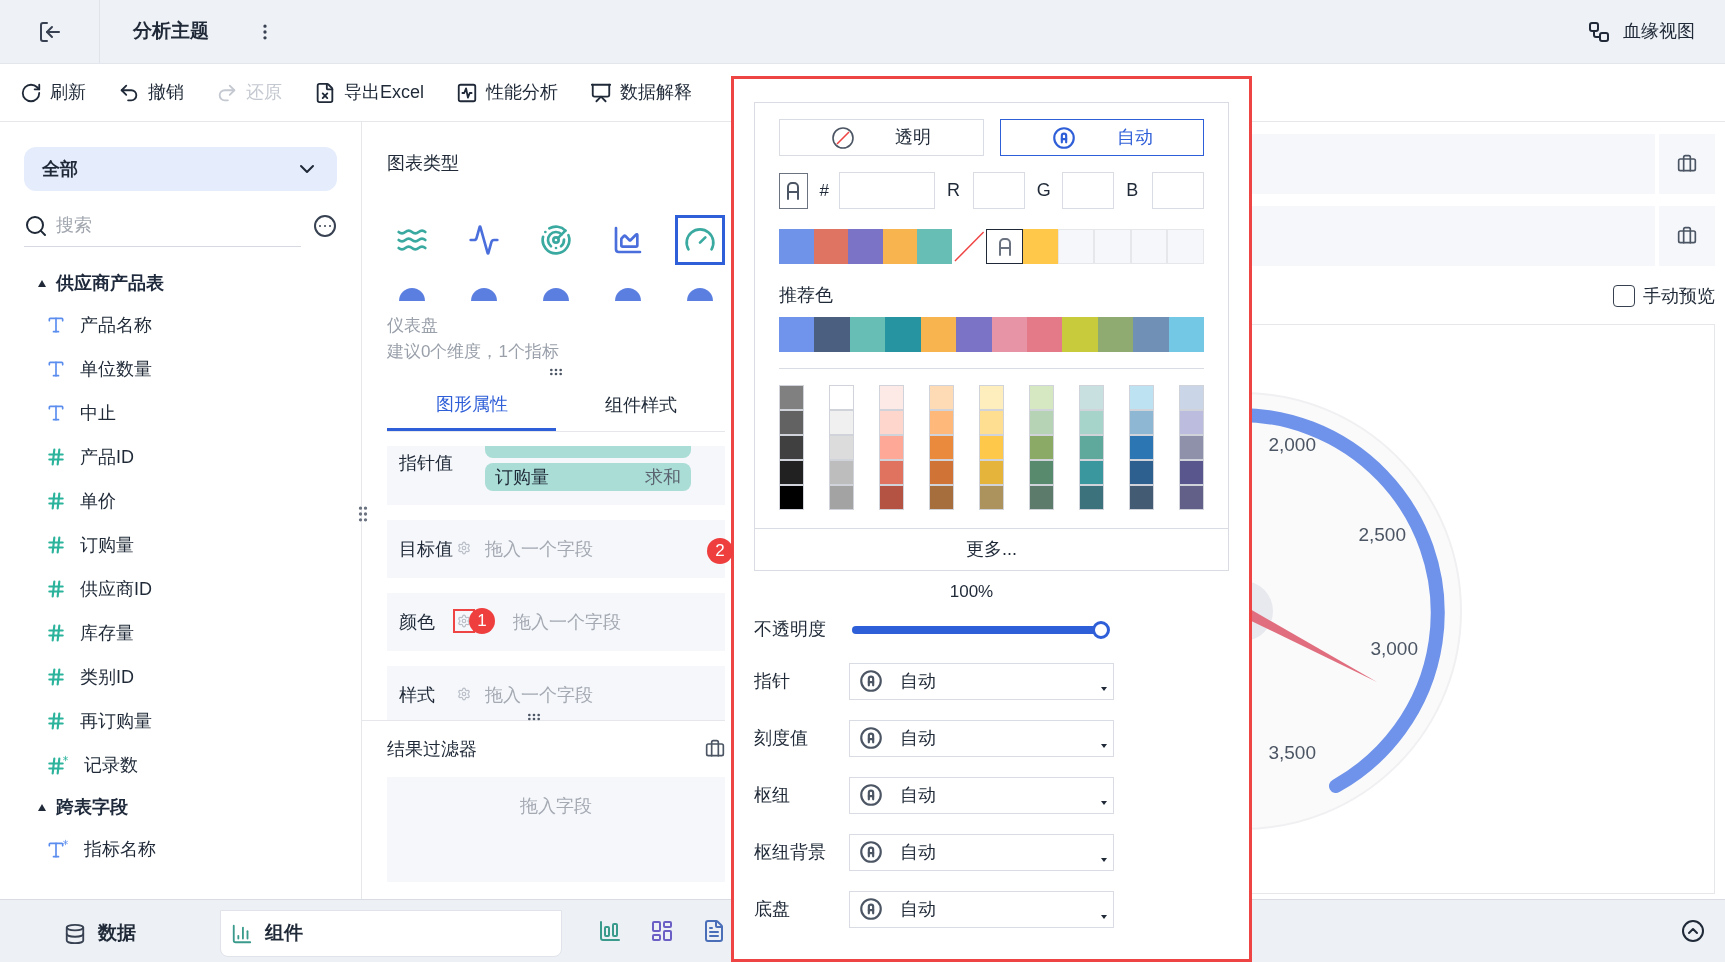 This screenshot has height=962, width=1725. What do you see at coordinates (120, 849) in the screenshot?
I see `field-item: 指标名称` at bounding box center [120, 849].